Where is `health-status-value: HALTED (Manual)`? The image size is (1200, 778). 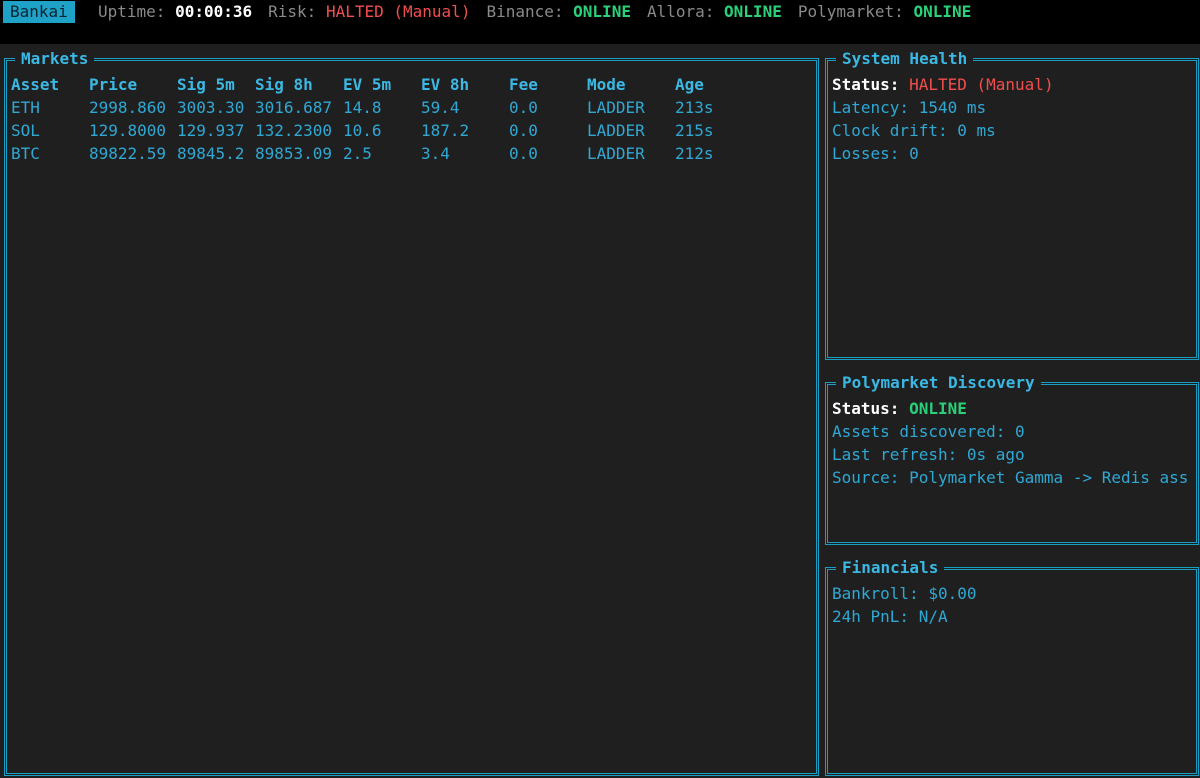 health-status-value: HALTED (Manual) is located at coordinates (981, 84).